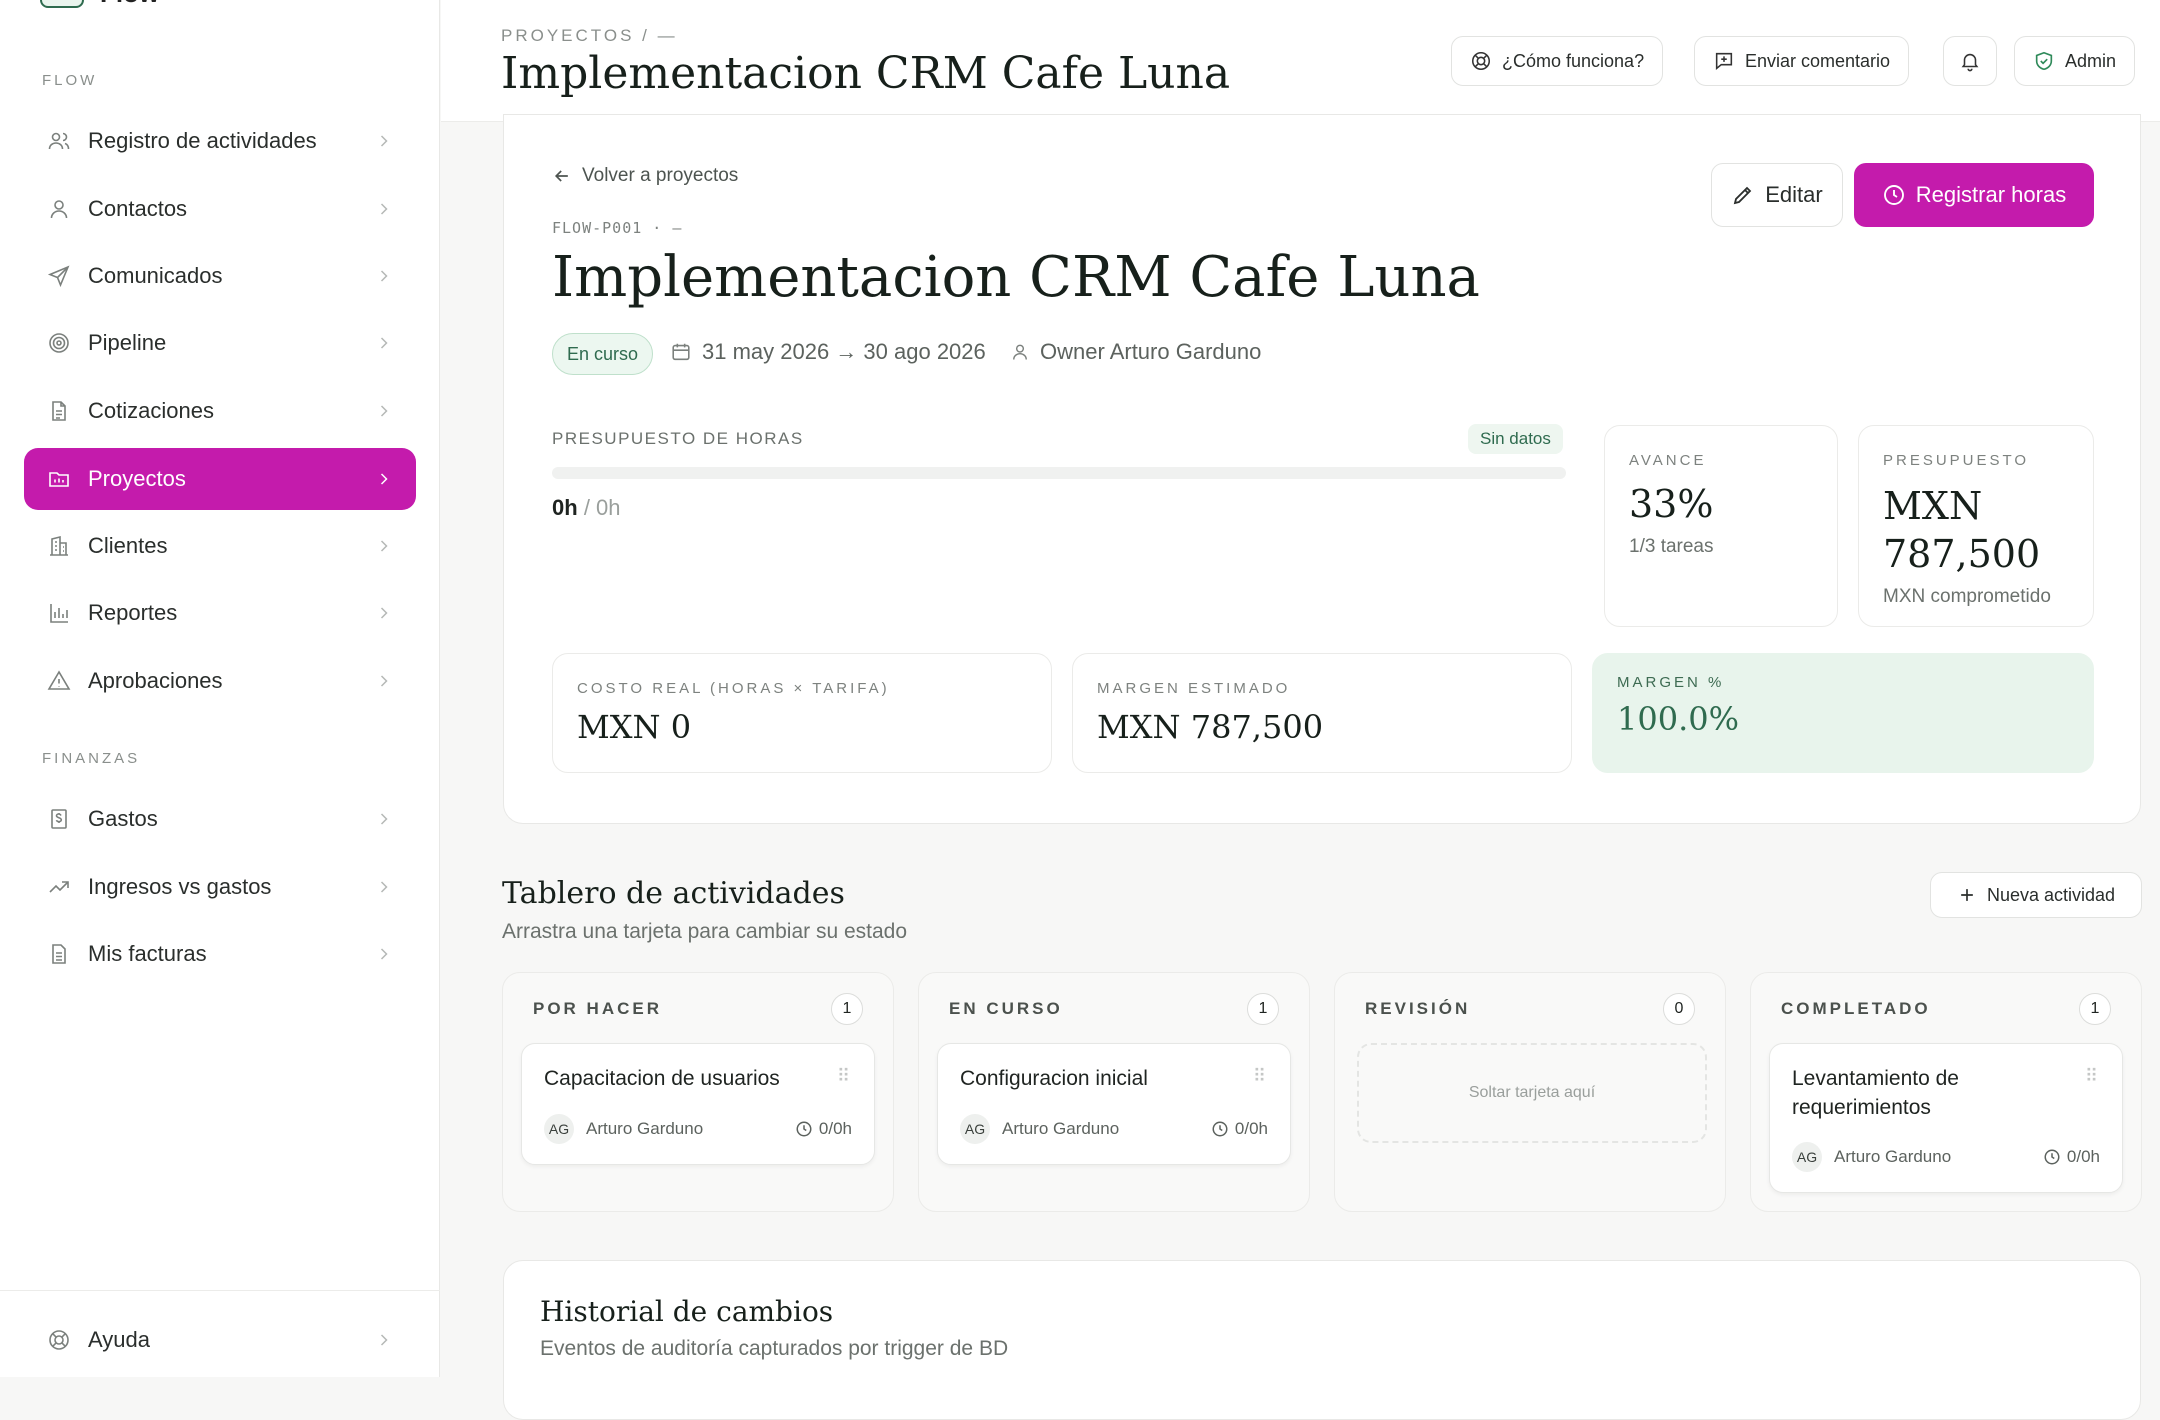  What do you see at coordinates (2091, 60) in the screenshot?
I see `admin-label: Admin` at bounding box center [2091, 60].